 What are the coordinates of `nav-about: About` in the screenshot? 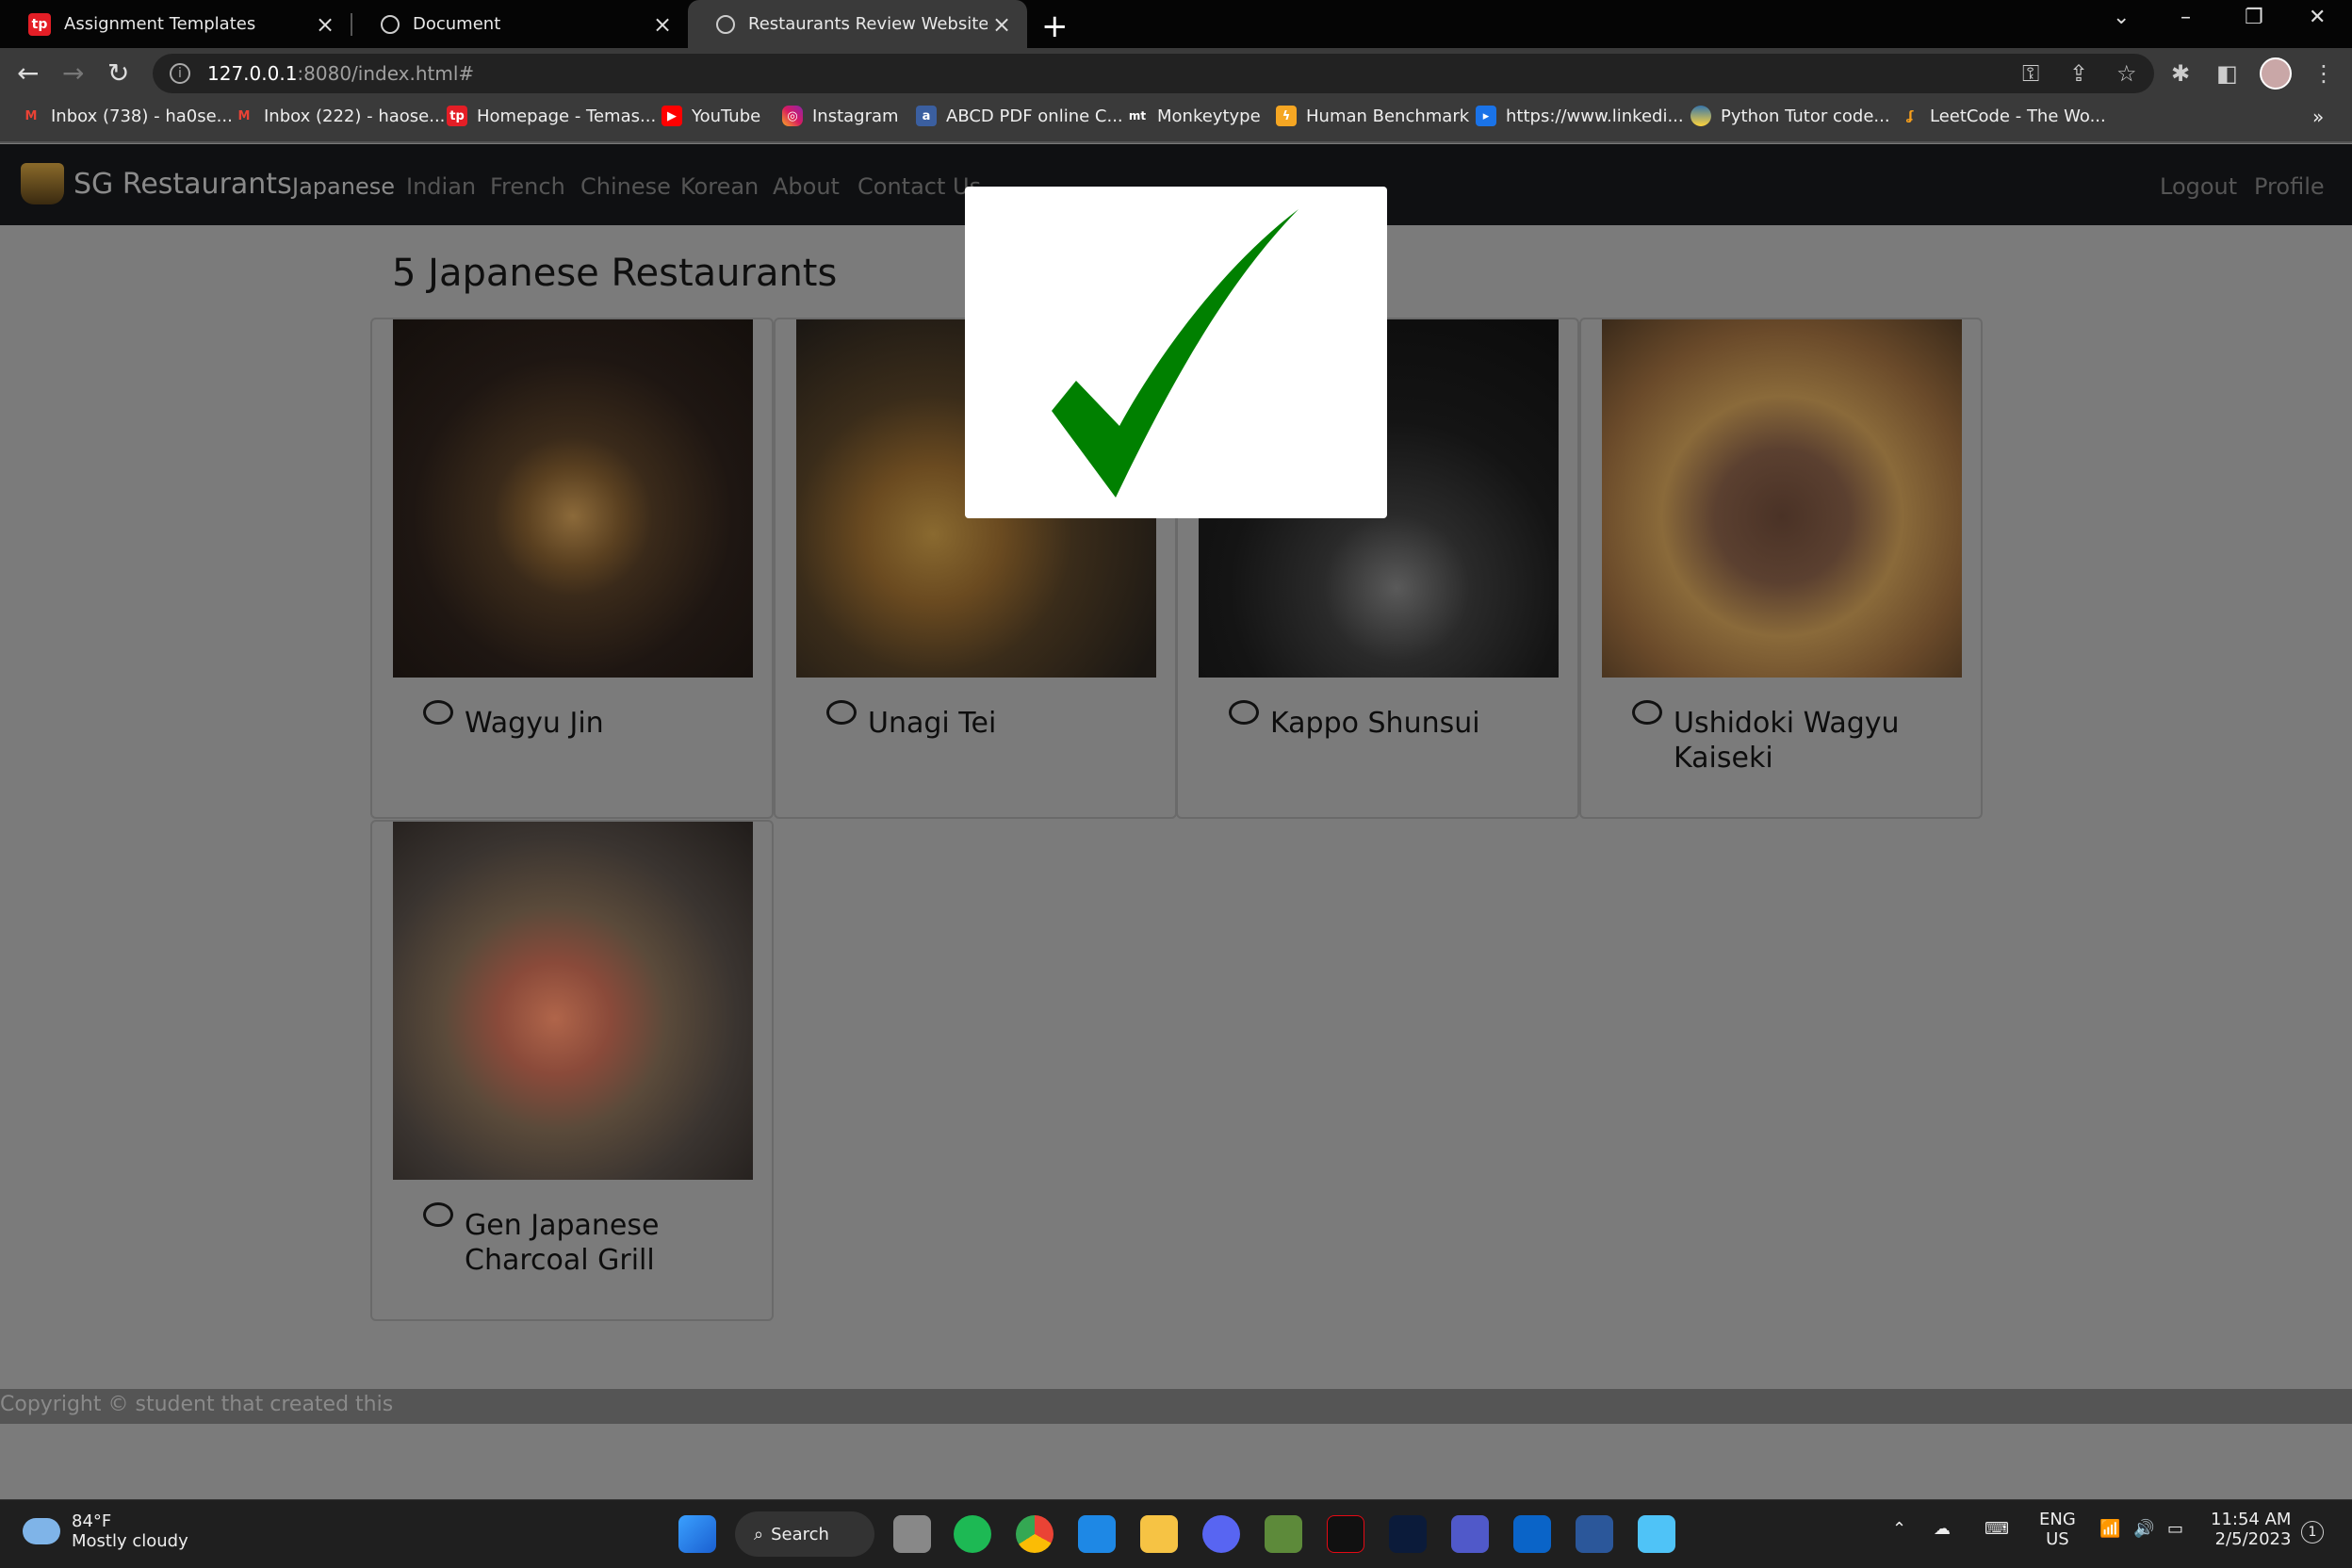 It's located at (806, 186).